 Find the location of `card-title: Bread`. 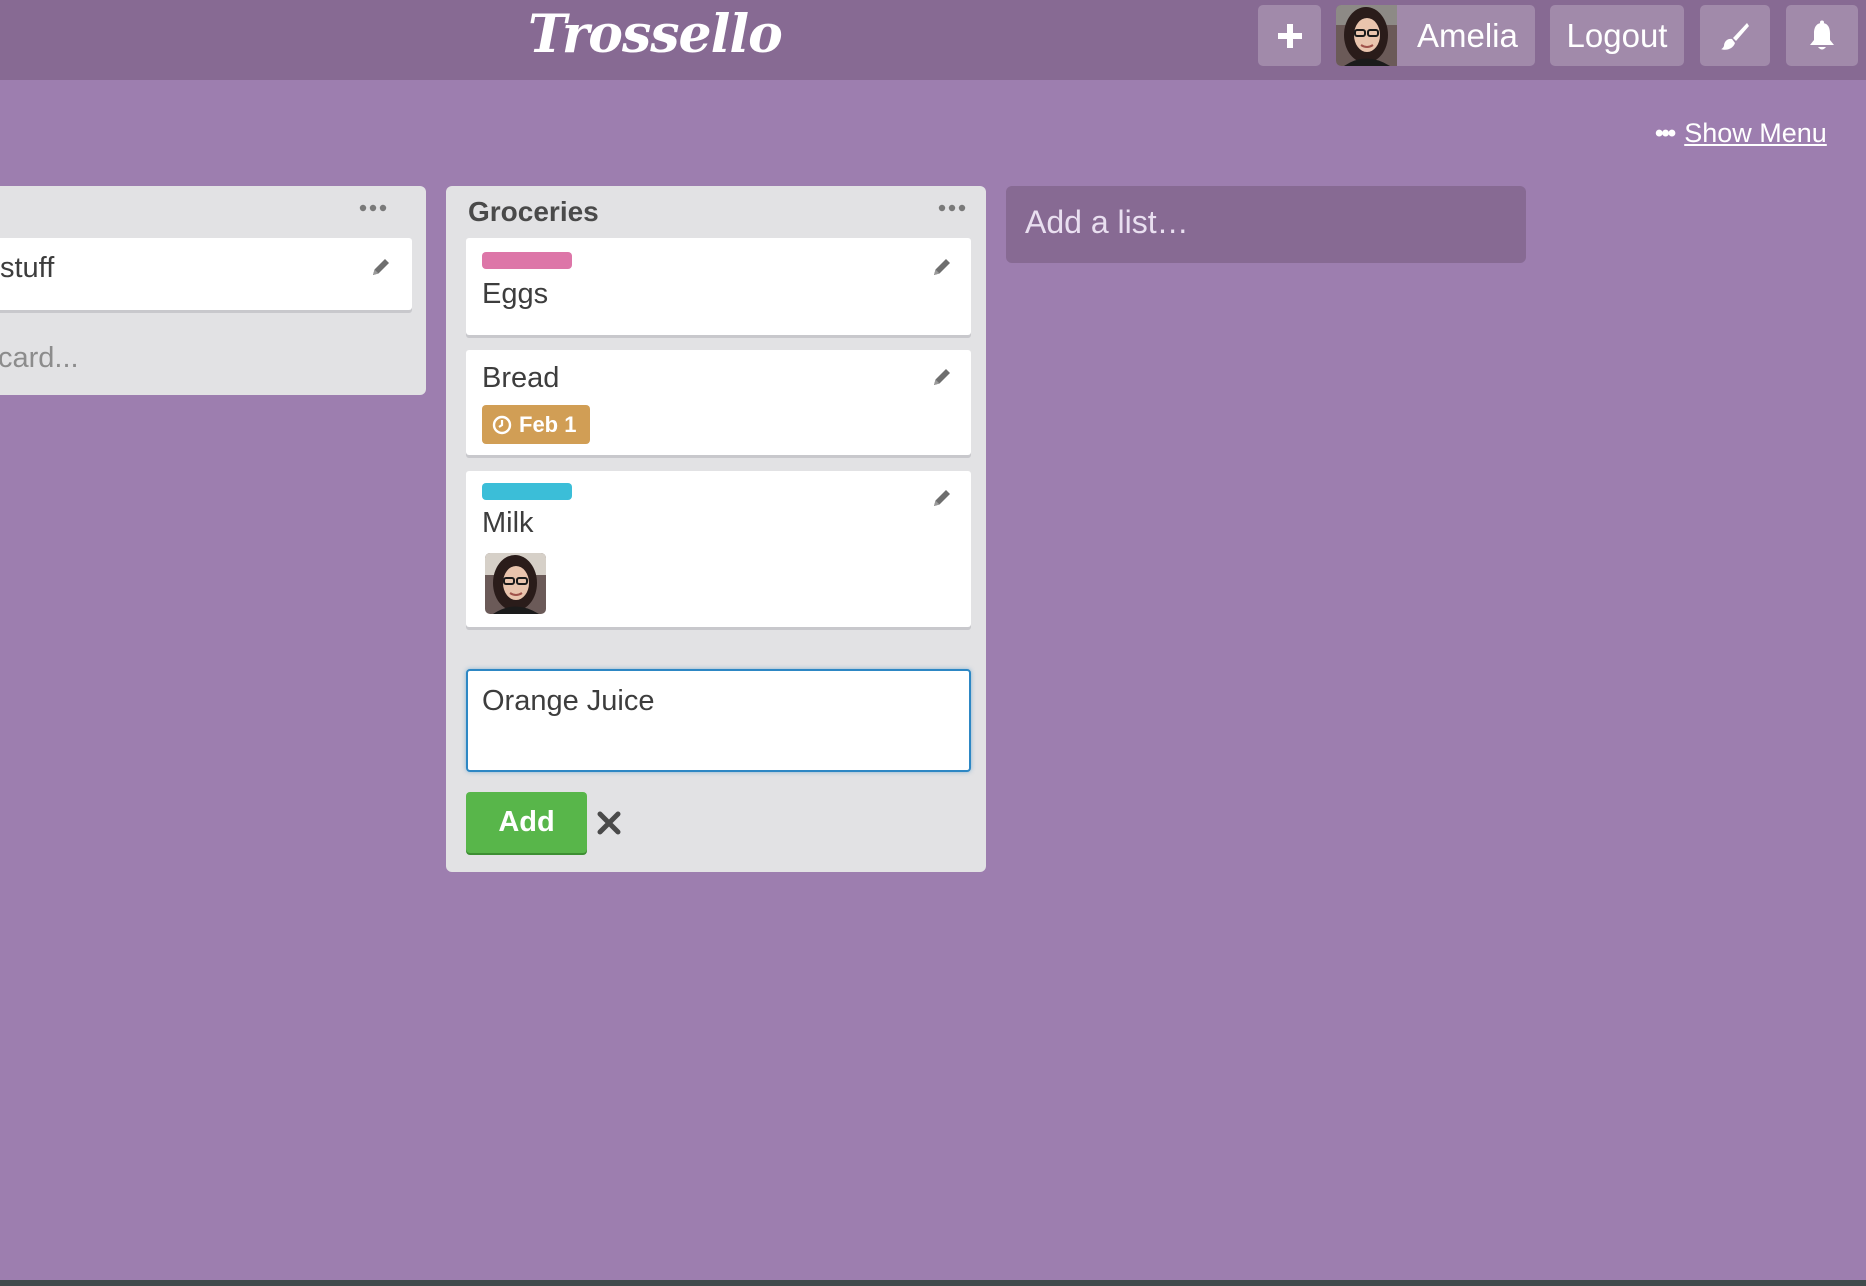

card-title: Bread is located at coordinates (521, 378).